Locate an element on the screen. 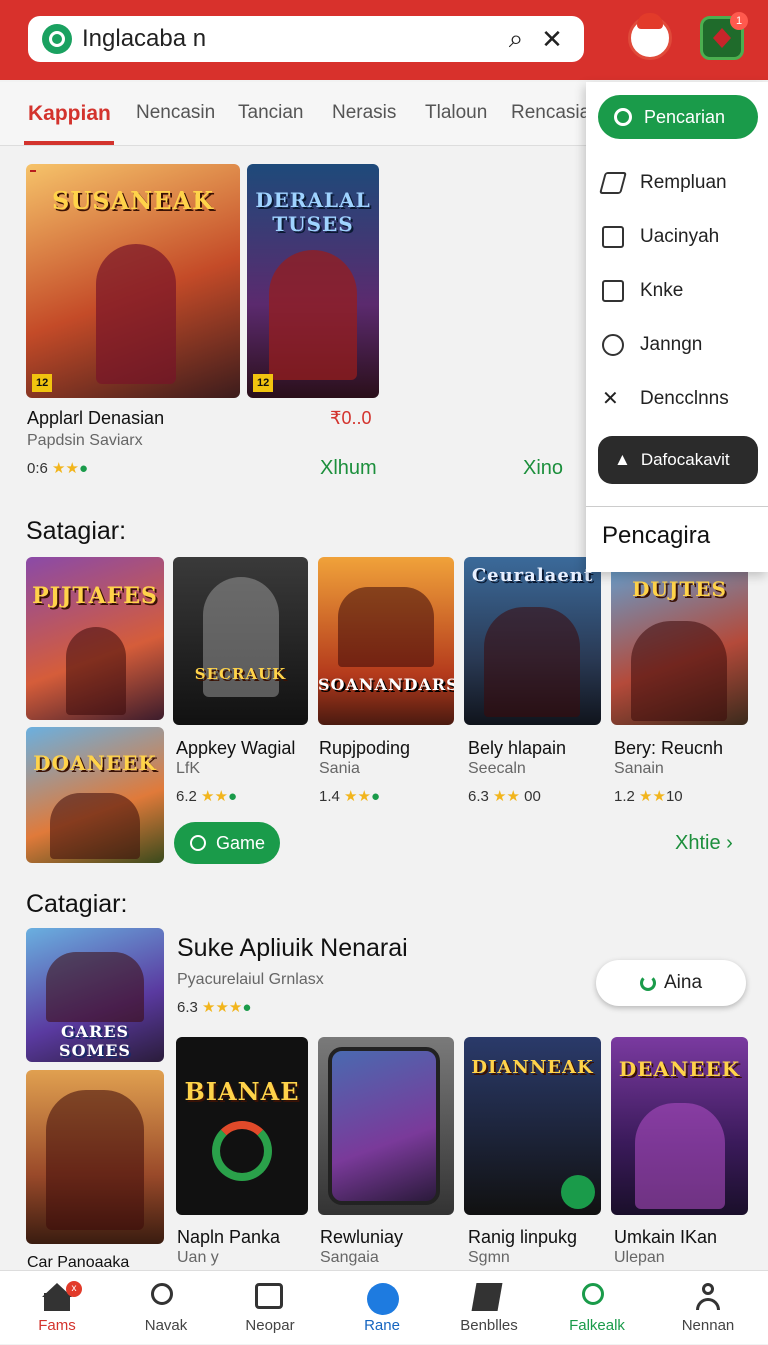  nav-neopar: Neopar is located at coordinates (270, 1308).